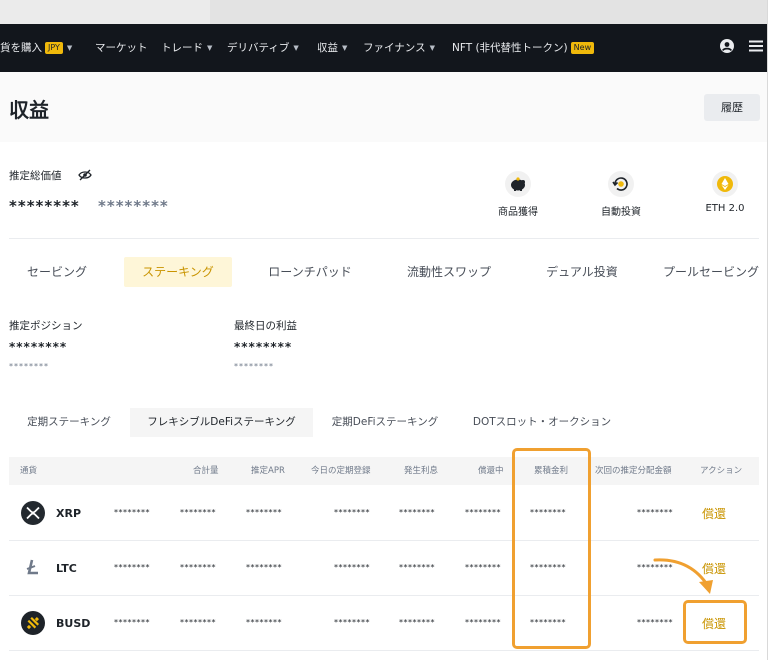 This screenshot has height=660, width=768. What do you see at coordinates (265, 326) in the screenshot?
I see `profit-label: 最終日の利益` at bounding box center [265, 326].